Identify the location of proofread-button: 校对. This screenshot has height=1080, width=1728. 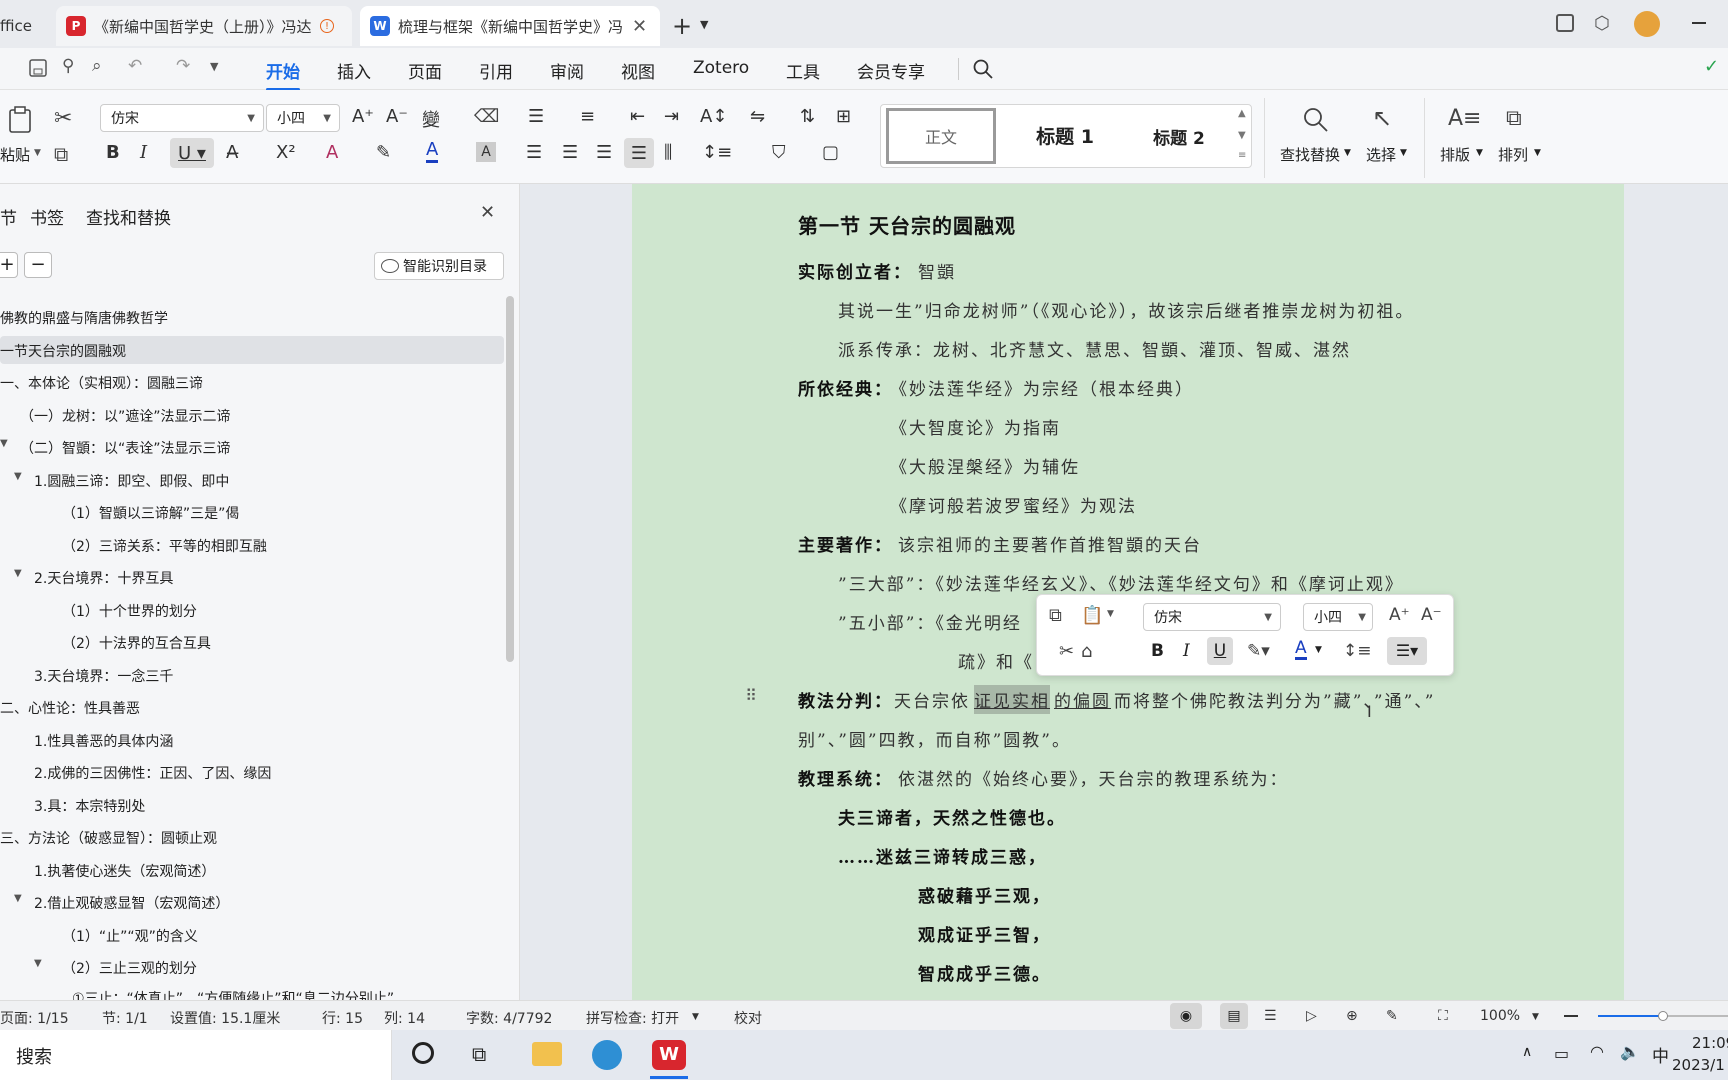
(748, 1018).